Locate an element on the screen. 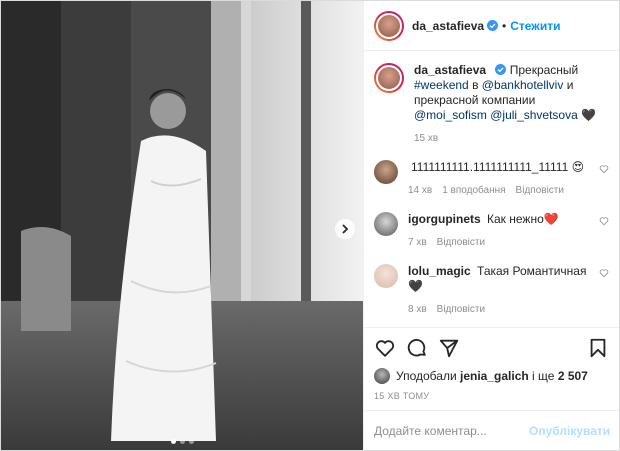 Image resolution: width=620 pixels, height=451 pixels. comment-input is located at coordinates (451, 430).